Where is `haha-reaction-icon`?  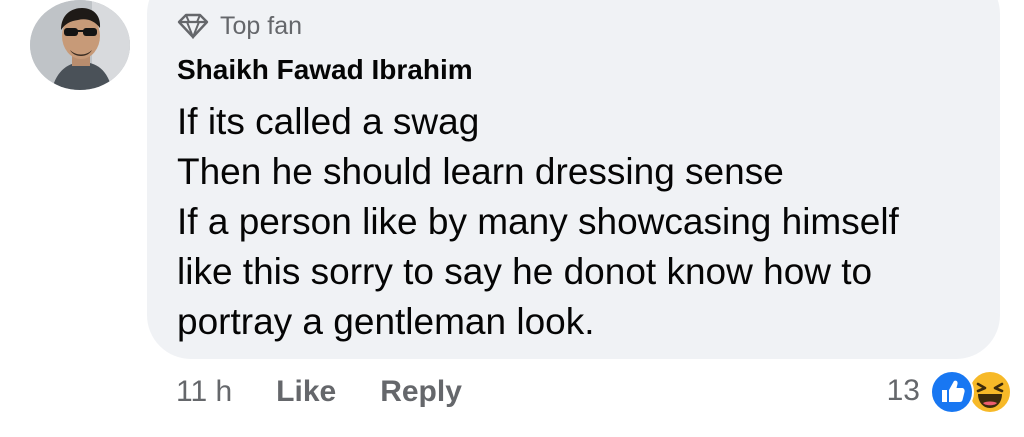
haha-reaction-icon is located at coordinates (990, 392).